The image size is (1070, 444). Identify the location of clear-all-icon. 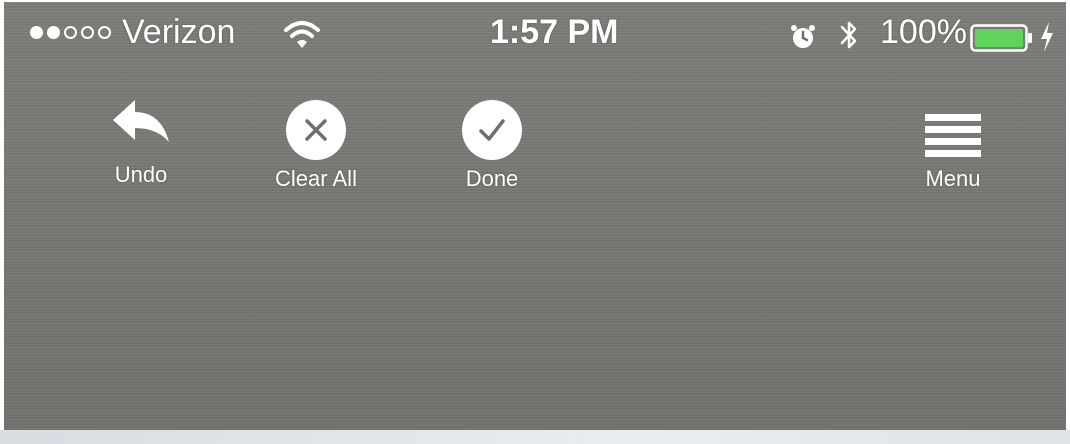
(316, 130).